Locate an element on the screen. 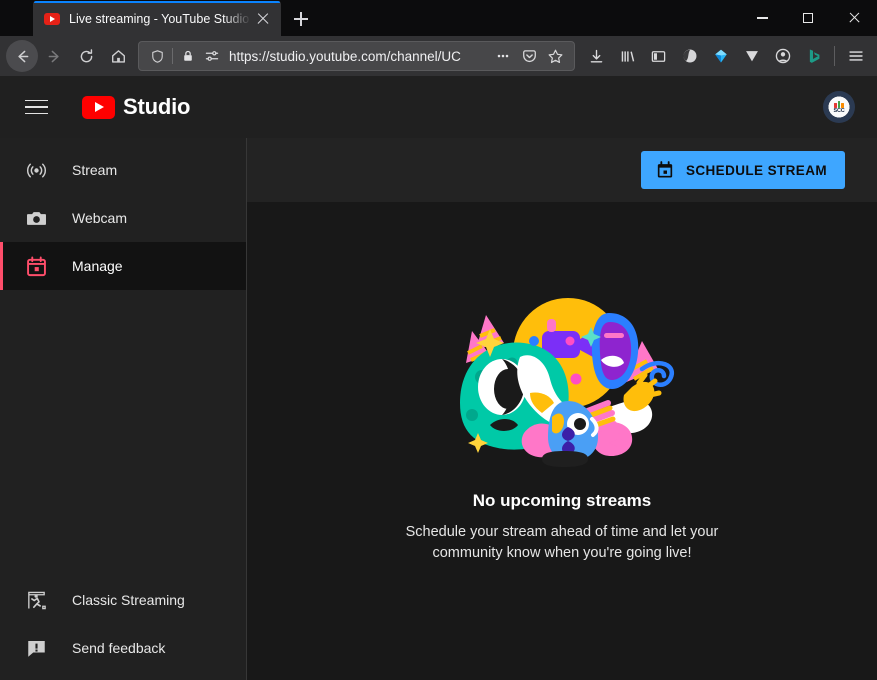 This screenshot has height=680, width=877. extension-circle-icon is located at coordinates (689, 56).